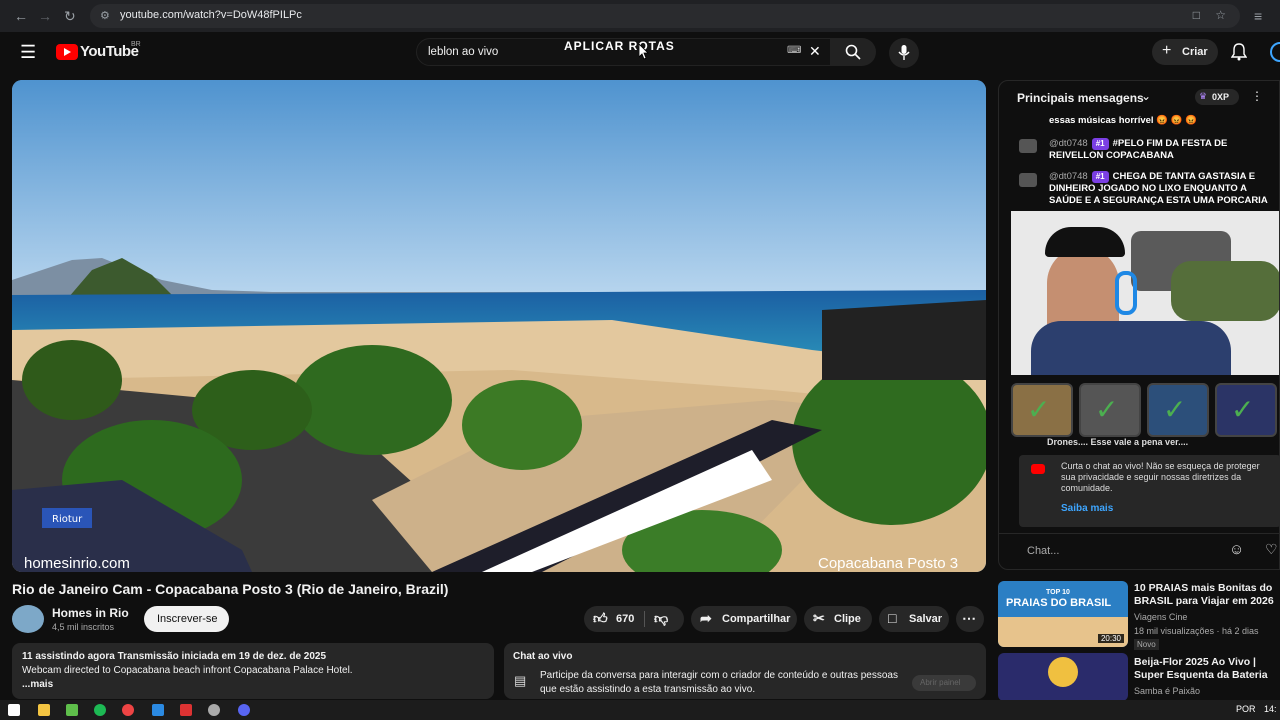 The width and height of the screenshot is (1280, 720). I want to click on youtube-play-icon, so click(1038, 469).